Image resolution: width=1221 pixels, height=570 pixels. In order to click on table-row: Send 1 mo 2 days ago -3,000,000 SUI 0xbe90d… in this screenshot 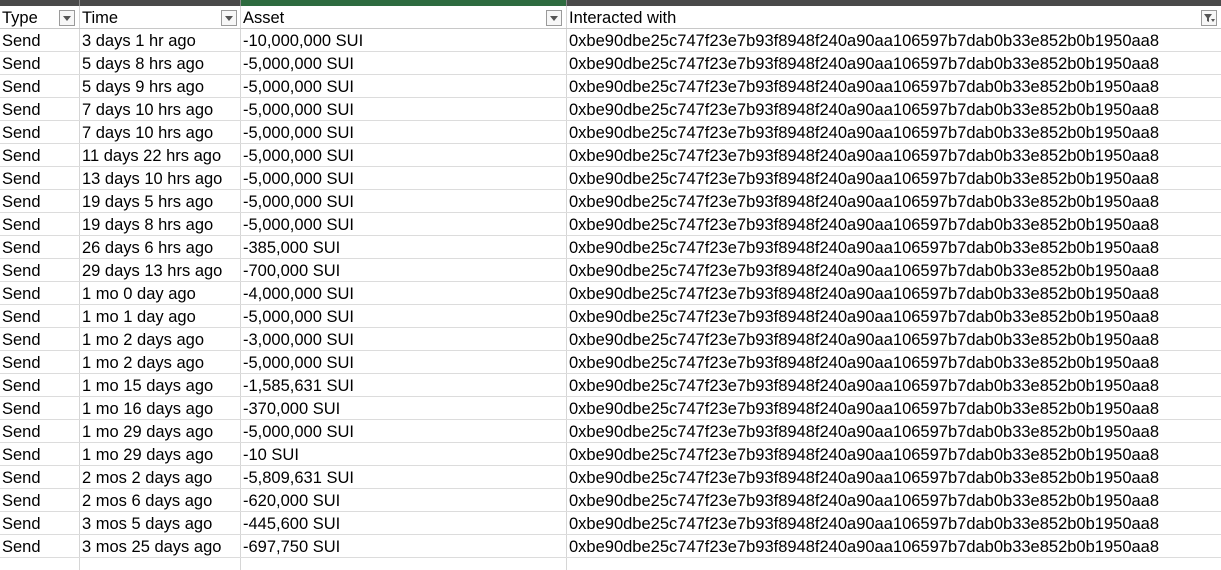, I will do `click(610, 339)`.